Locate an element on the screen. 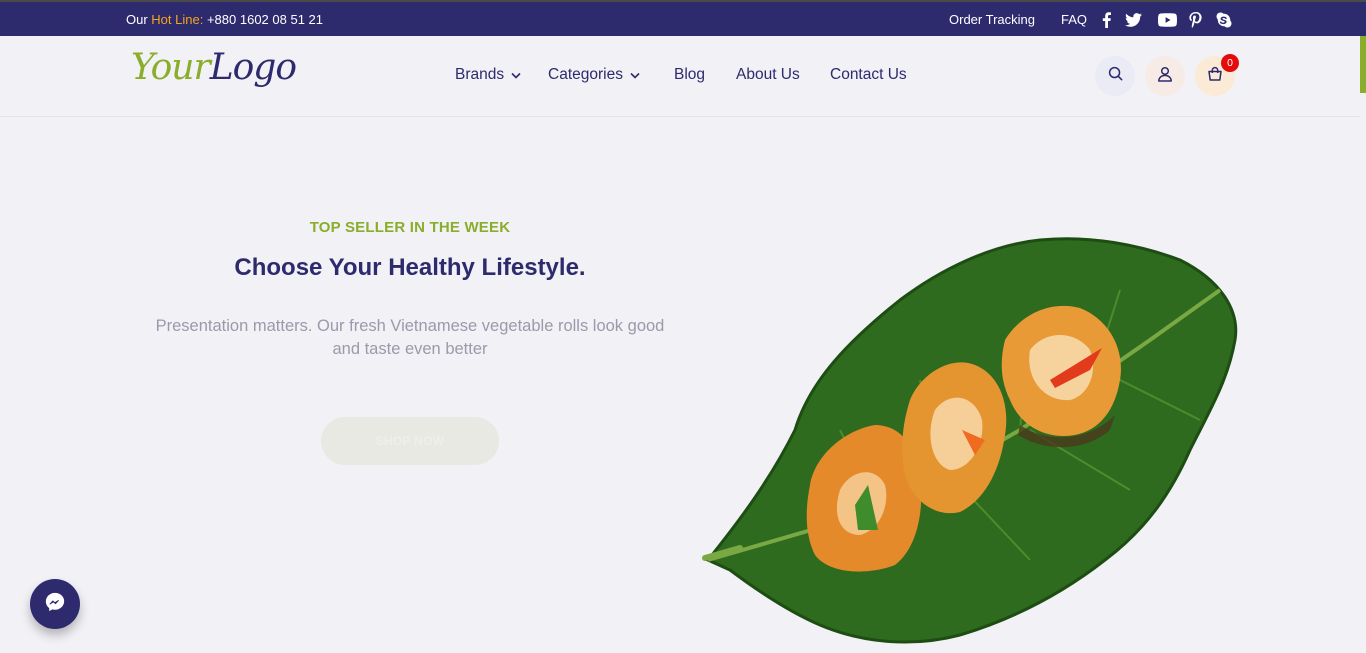 The width and height of the screenshot is (1366, 653). faq-link: FAQ is located at coordinates (1074, 19).